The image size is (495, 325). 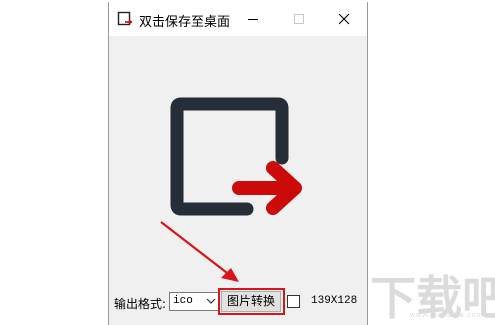 I want to click on title-bar: 双击保存至桌面, so click(x=238, y=19).